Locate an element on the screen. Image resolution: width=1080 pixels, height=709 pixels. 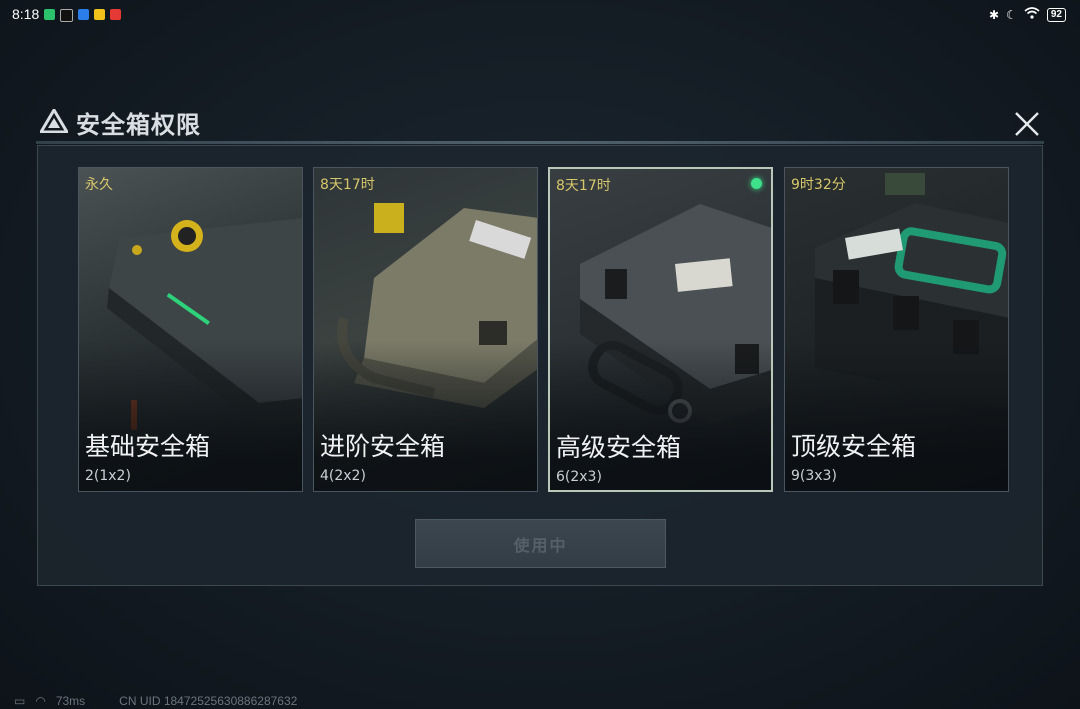
system-tray: ✱ ☾ 92 is located at coordinates (1027, 14).